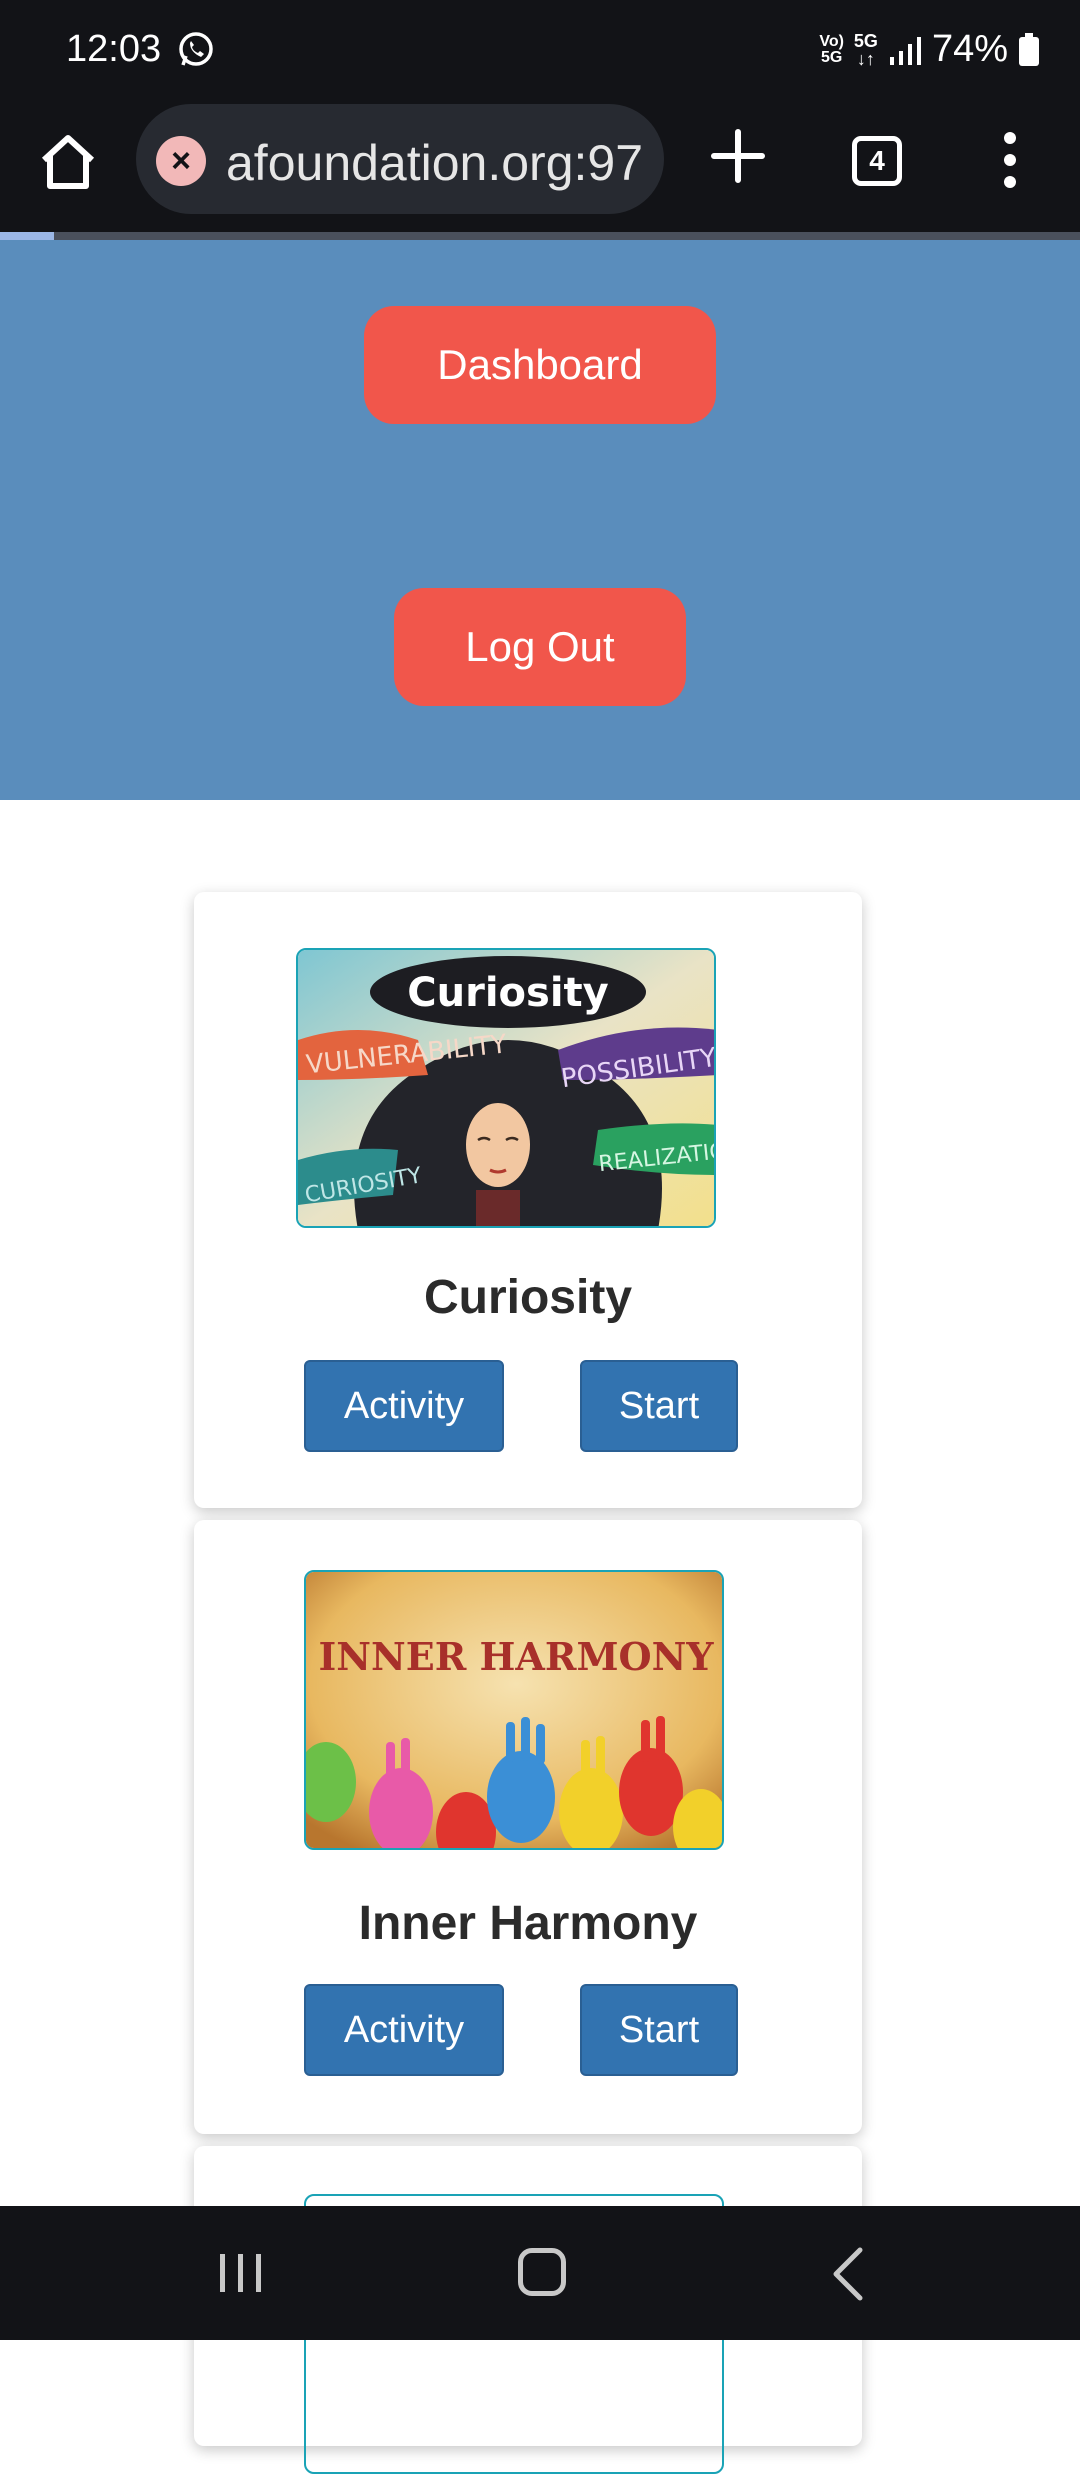 The width and height of the screenshot is (1080, 2474). I want to click on status-time: 12:03, so click(114, 49).